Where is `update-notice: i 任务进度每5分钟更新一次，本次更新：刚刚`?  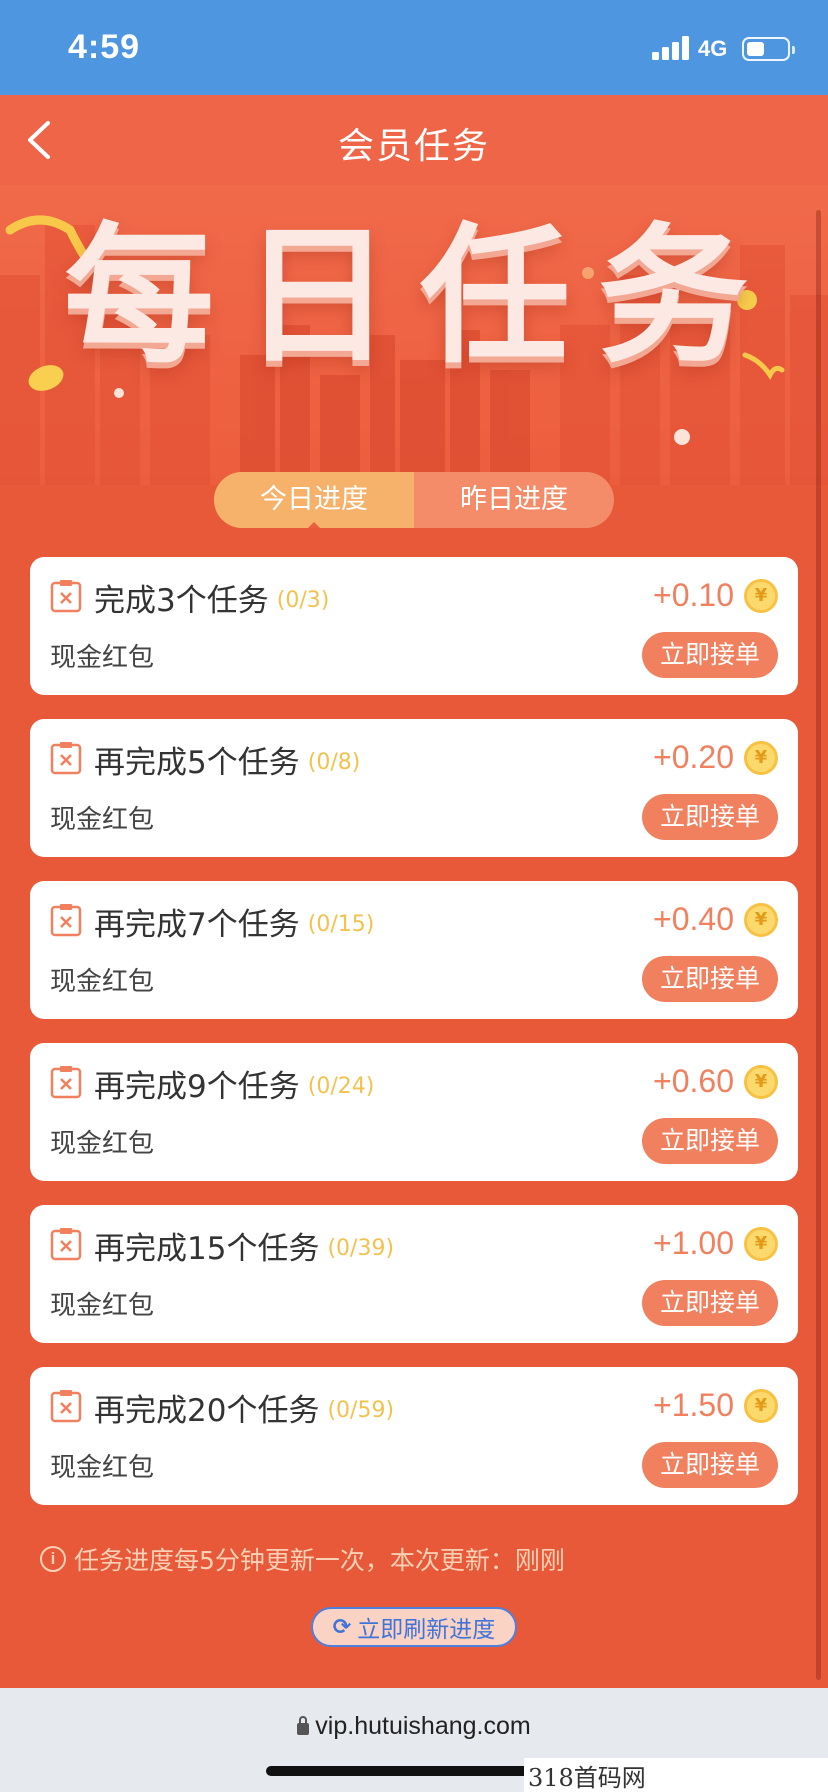 update-notice: i 任务进度每5分钟更新一次，本次更新：刚刚 is located at coordinates (302, 1559).